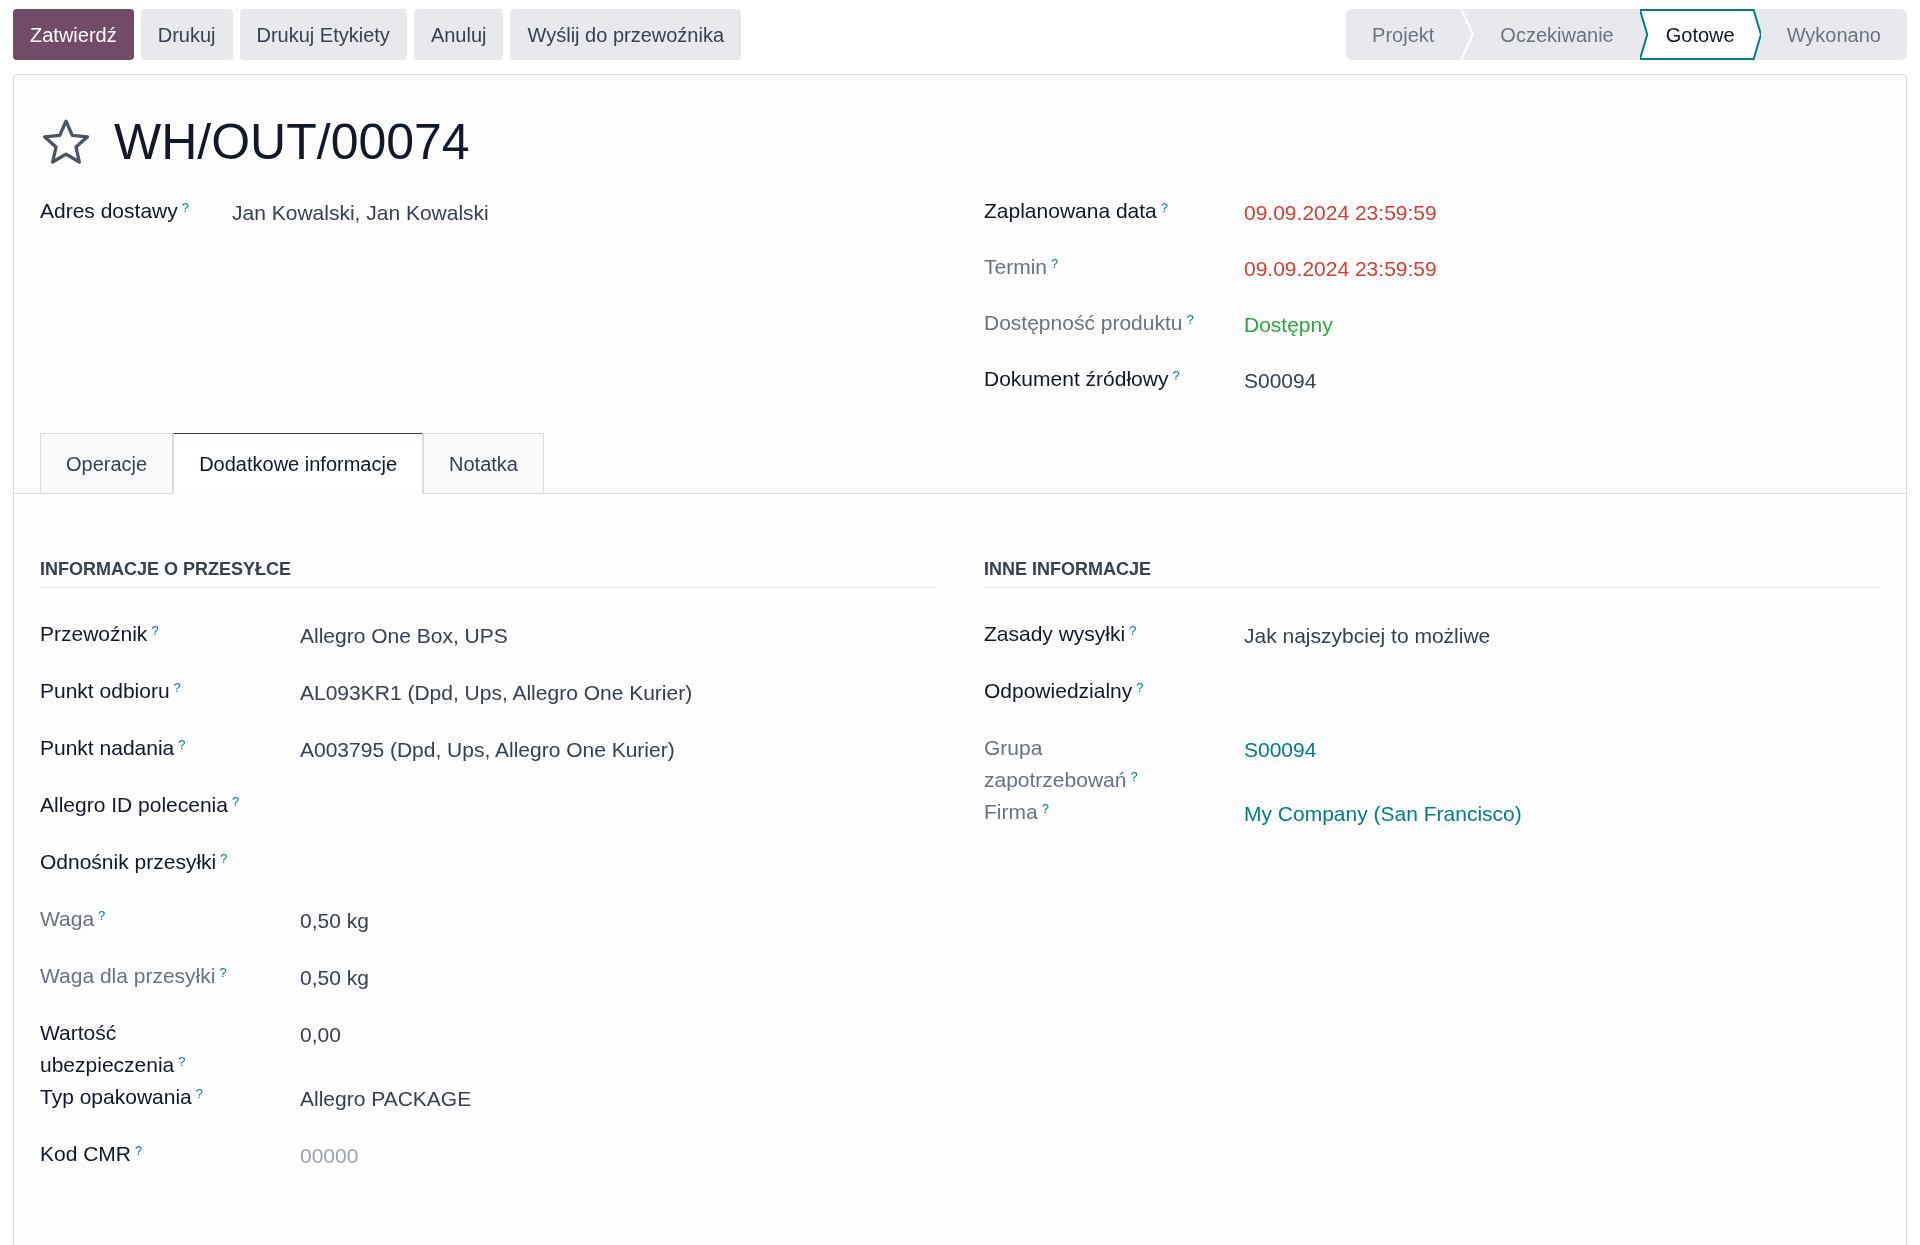  What do you see at coordinates (483, 463) in the screenshot?
I see `form-tab: Notatka` at bounding box center [483, 463].